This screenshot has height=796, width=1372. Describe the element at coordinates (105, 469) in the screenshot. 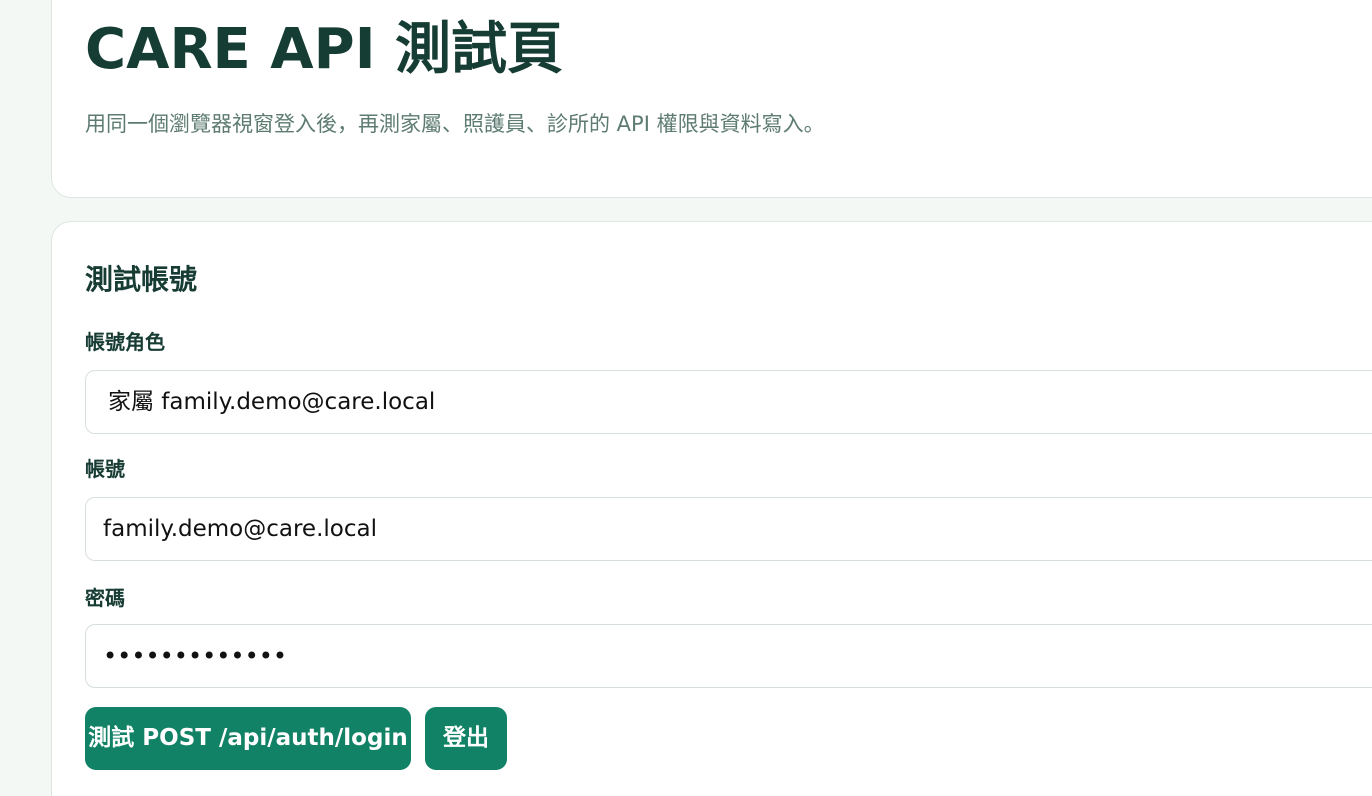

I see `account-label: 帳號` at that location.